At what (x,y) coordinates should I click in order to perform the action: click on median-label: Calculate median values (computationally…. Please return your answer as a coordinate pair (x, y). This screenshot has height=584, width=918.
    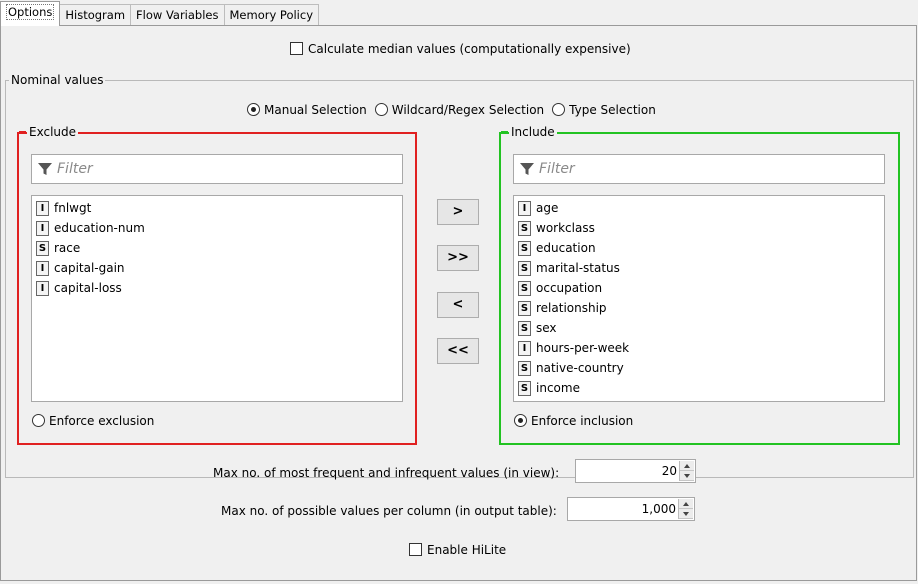
    Looking at the image, I should click on (469, 49).